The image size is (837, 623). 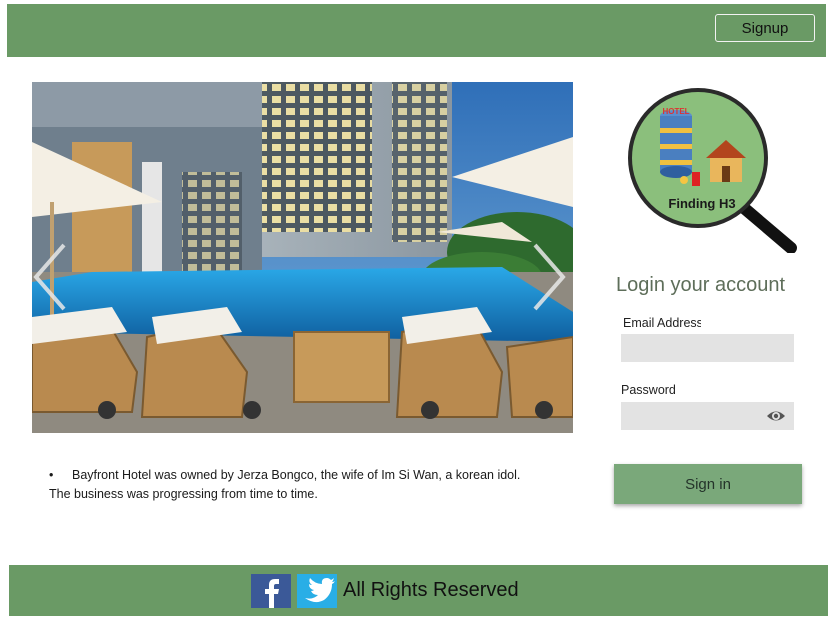 I want to click on finding-h3-logo: HOTEL Finding H3, so click(x=712, y=171).